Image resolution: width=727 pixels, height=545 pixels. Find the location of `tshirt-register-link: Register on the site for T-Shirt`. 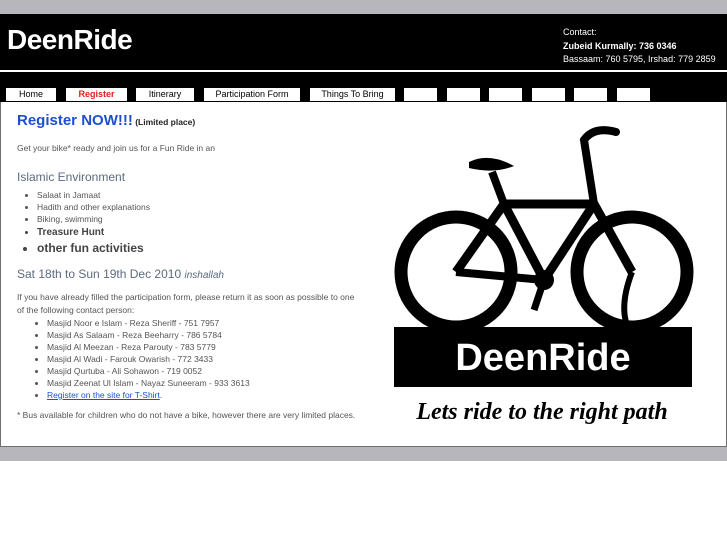

tshirt-register-link: Register on the site for T-Shirt is located at coordinates (103, 395).